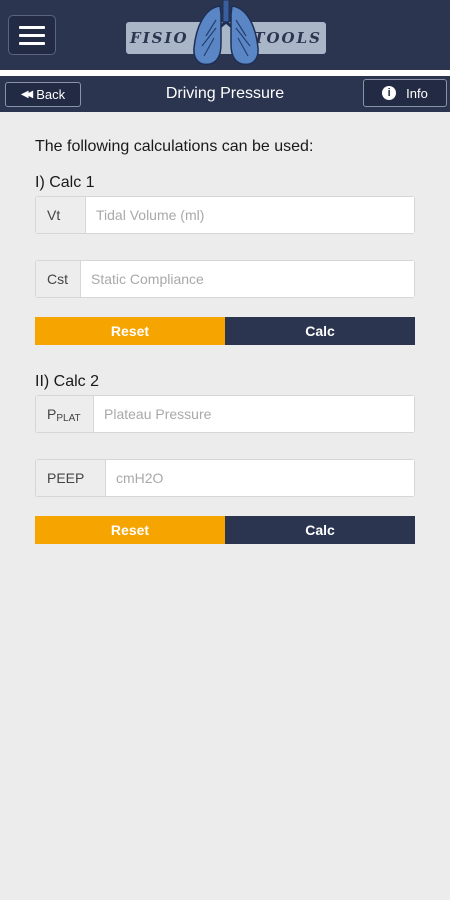 The height and width of the screenshot is (900, 450). Describe the element at coordinates (260, 478) in the screenshot. I see `peep-input` at that location.